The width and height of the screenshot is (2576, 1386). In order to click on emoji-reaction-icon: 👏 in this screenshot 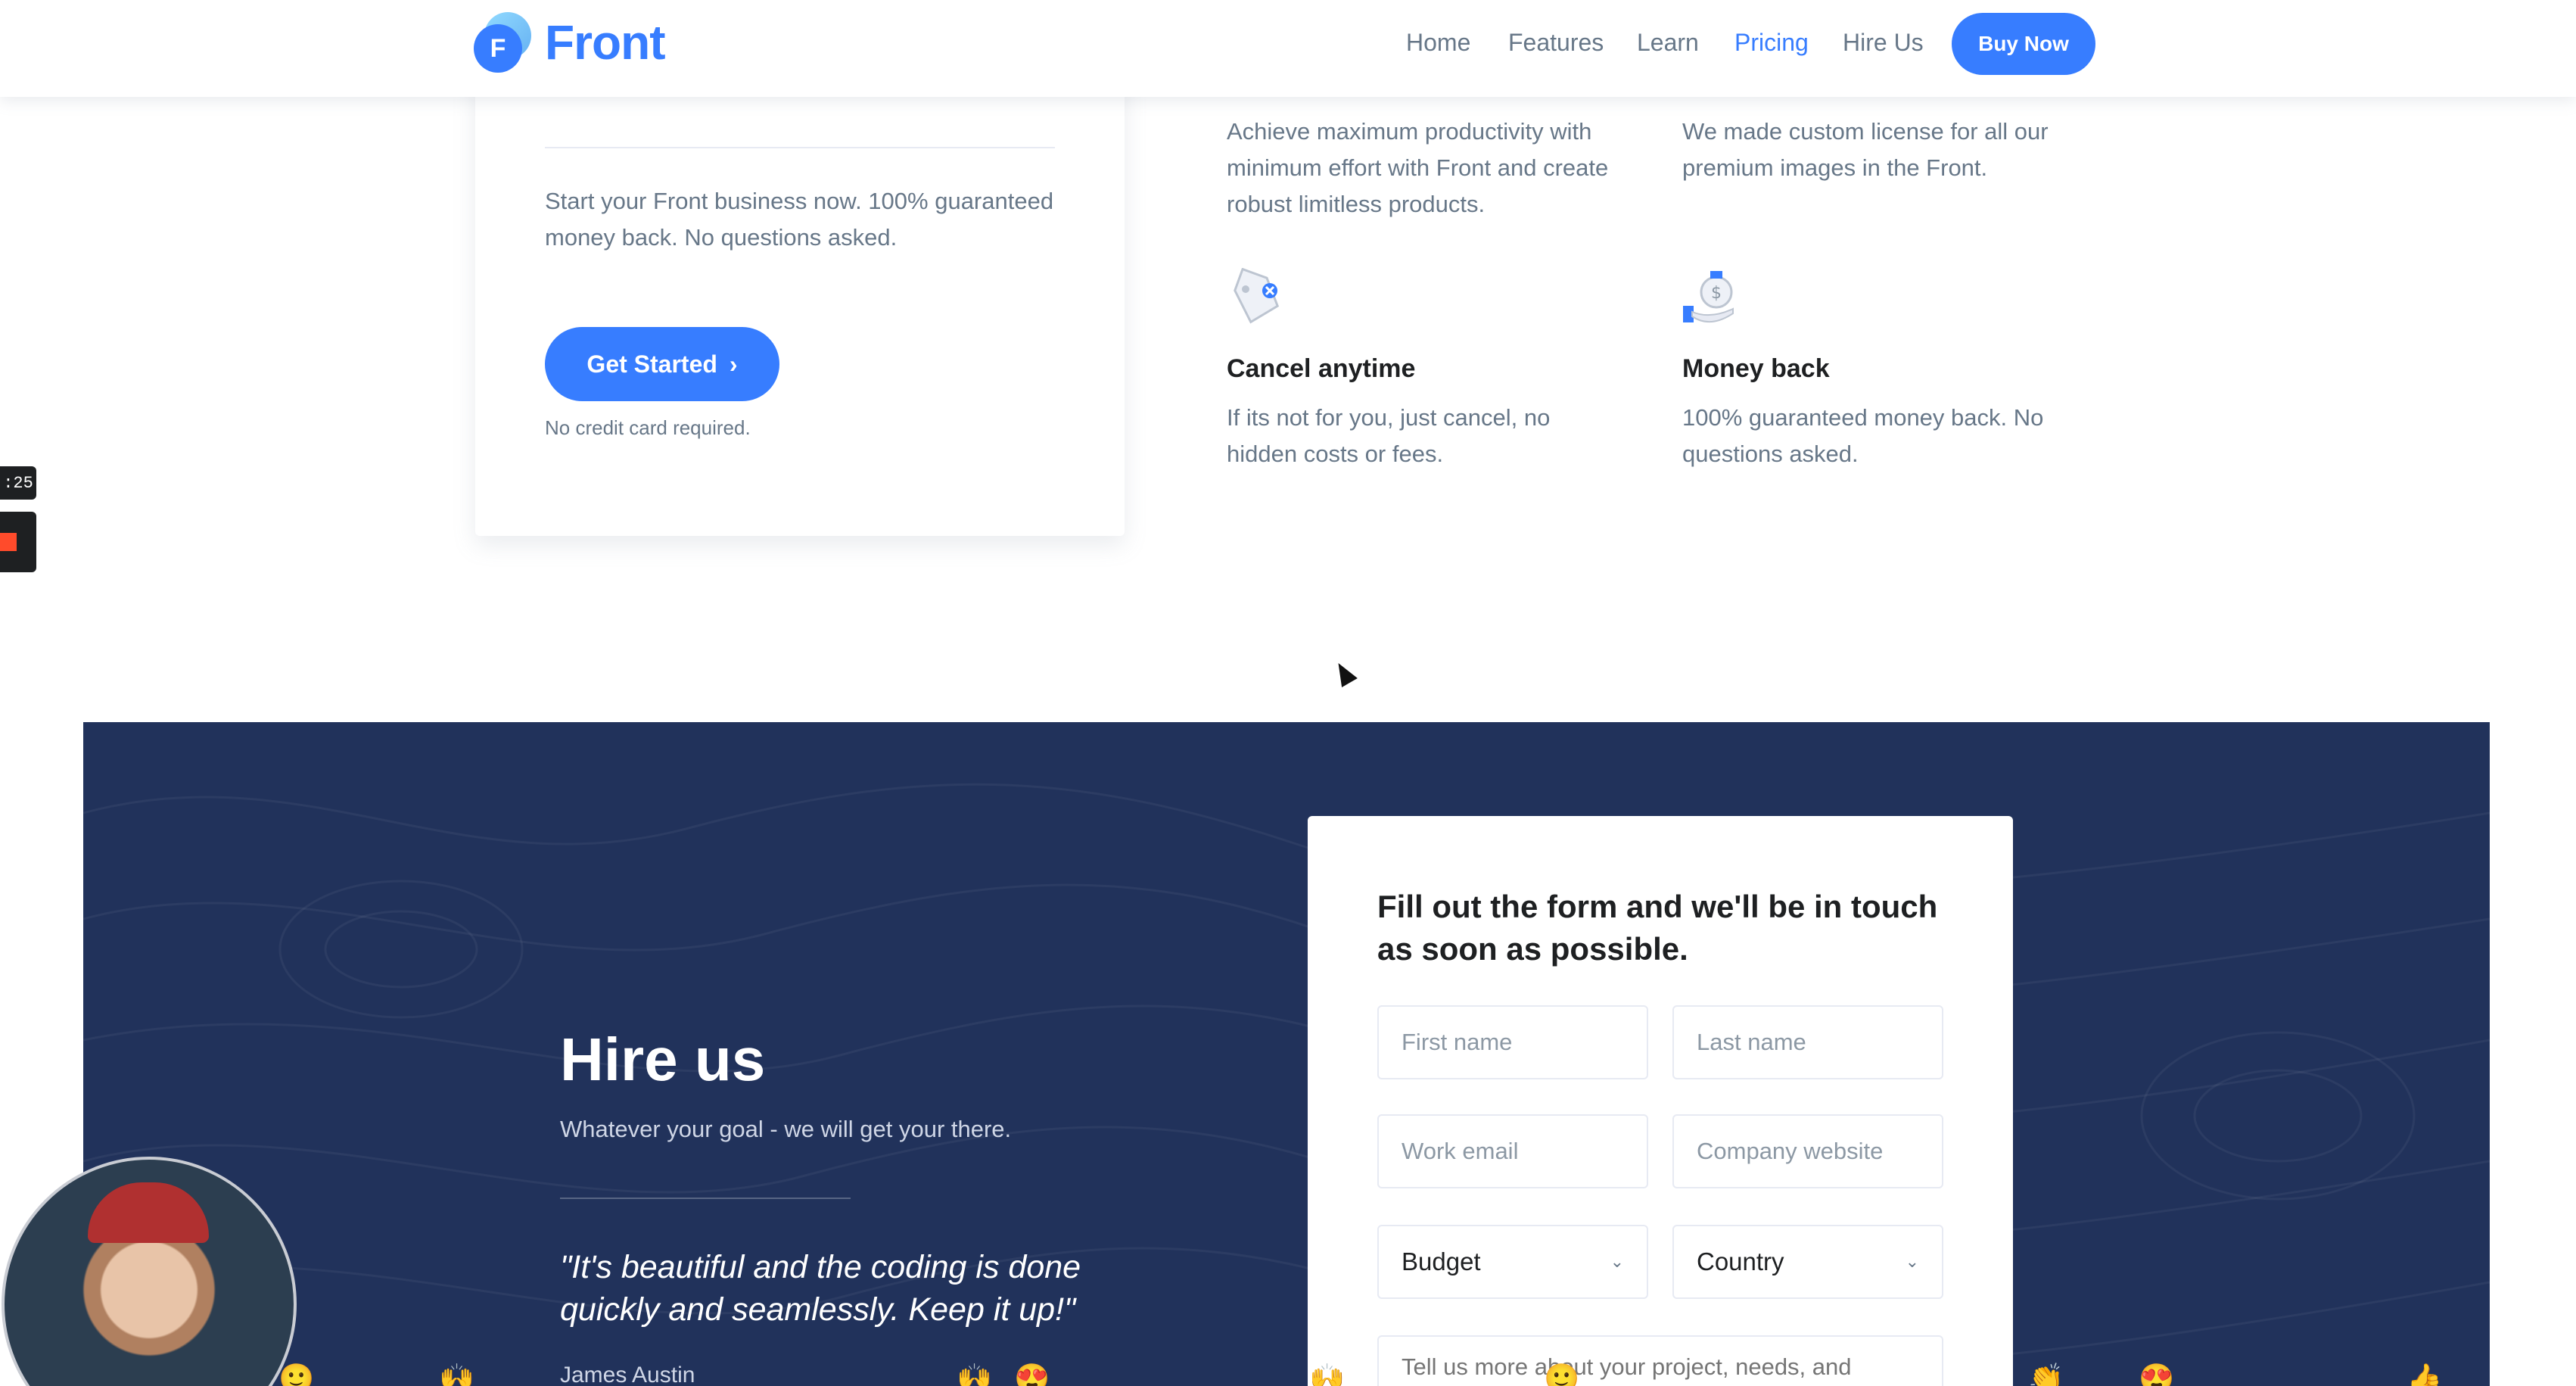, I will do `click(2046, 1374)`.